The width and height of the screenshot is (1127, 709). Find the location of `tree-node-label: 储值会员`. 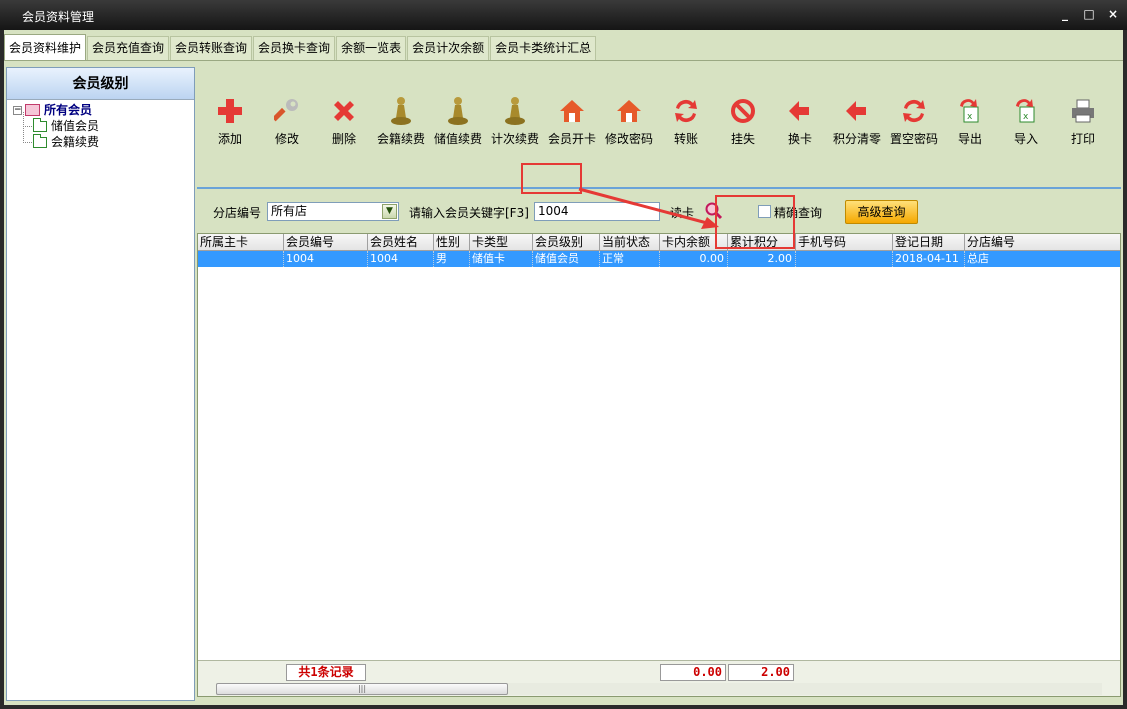

tree-node-label: 储值会员 is located at coordinates (75, 126).